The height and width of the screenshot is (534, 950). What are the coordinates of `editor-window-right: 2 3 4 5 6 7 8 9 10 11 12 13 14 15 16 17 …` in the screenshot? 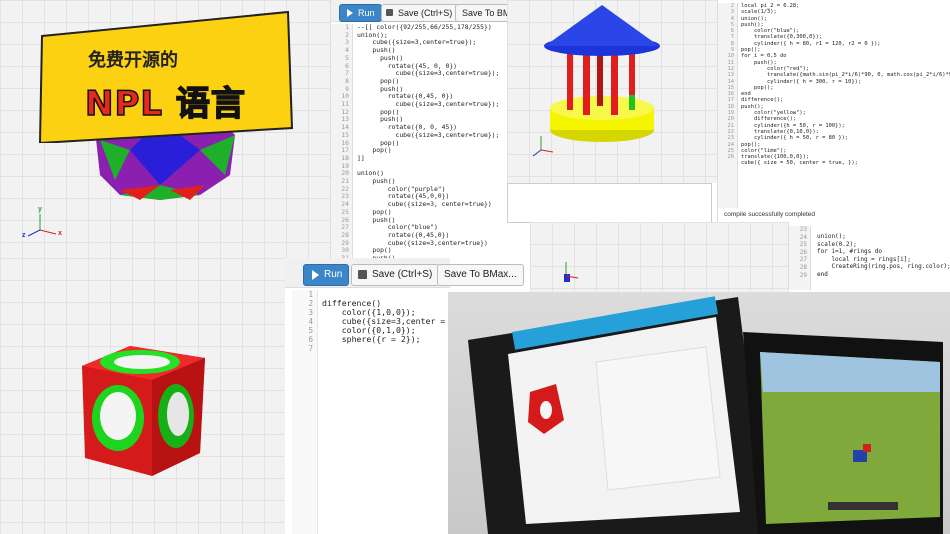 It's located at (833, 111).